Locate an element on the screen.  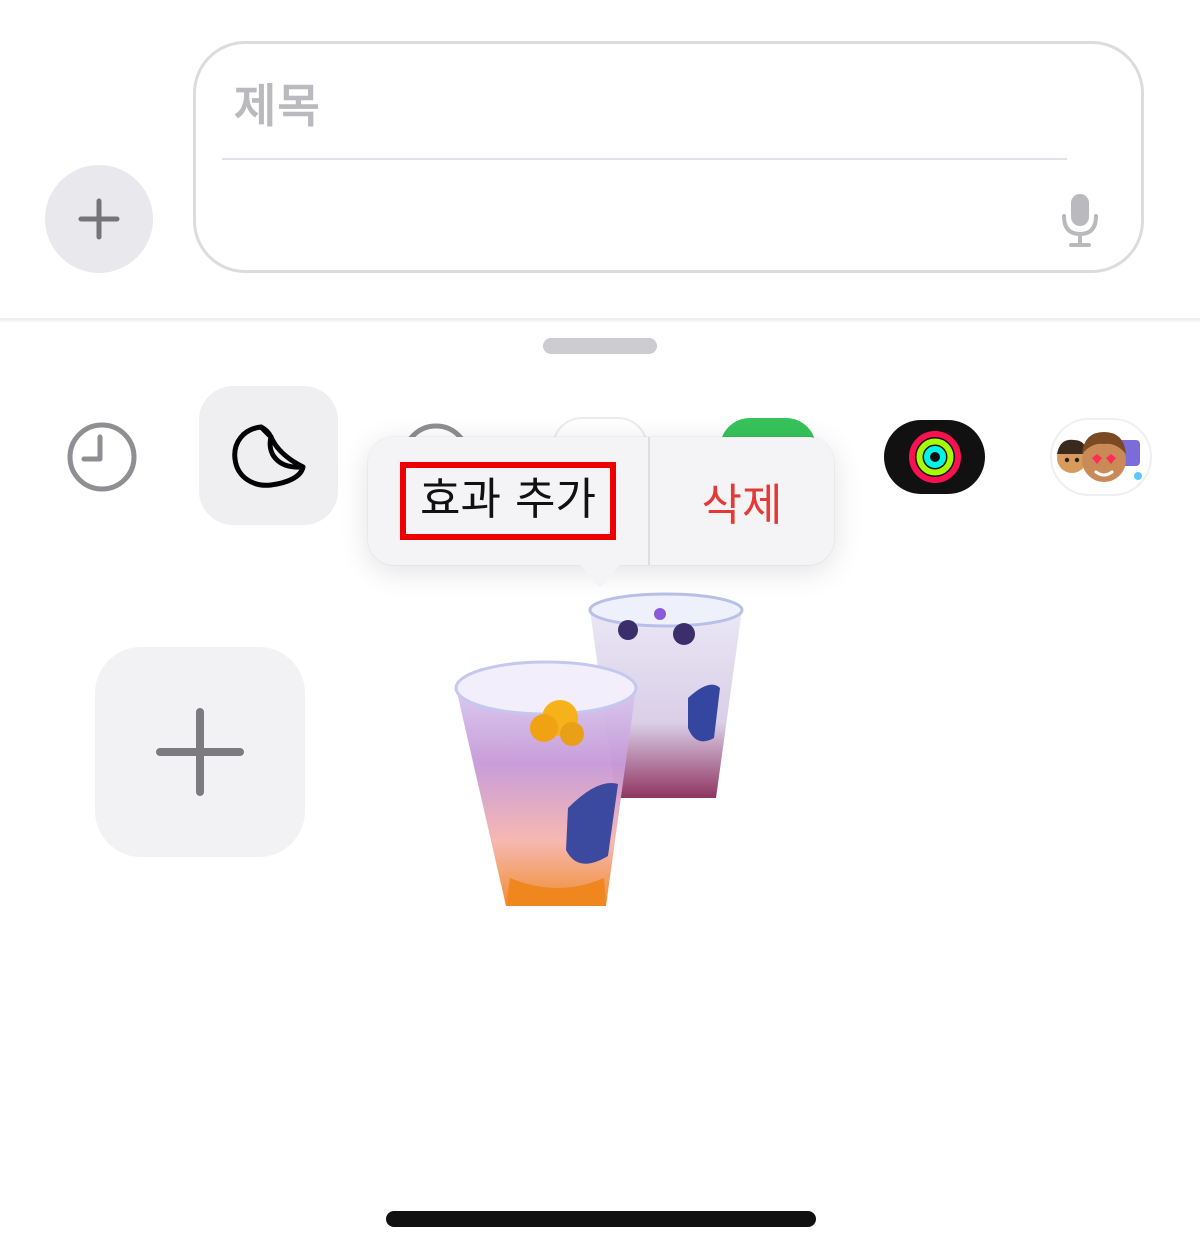
delete-menu-item: 삭제 is located at coordinates (742, 501).